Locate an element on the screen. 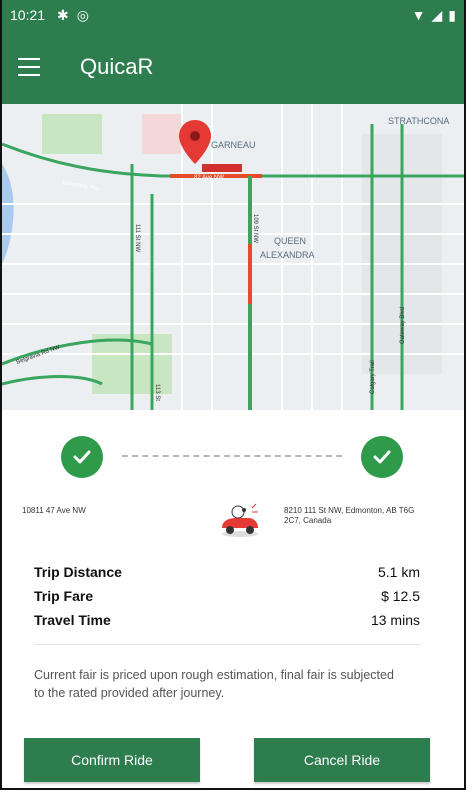 The image size is (473, 796). detail-value: $ 12.5 is located at coordinates (400, 596).